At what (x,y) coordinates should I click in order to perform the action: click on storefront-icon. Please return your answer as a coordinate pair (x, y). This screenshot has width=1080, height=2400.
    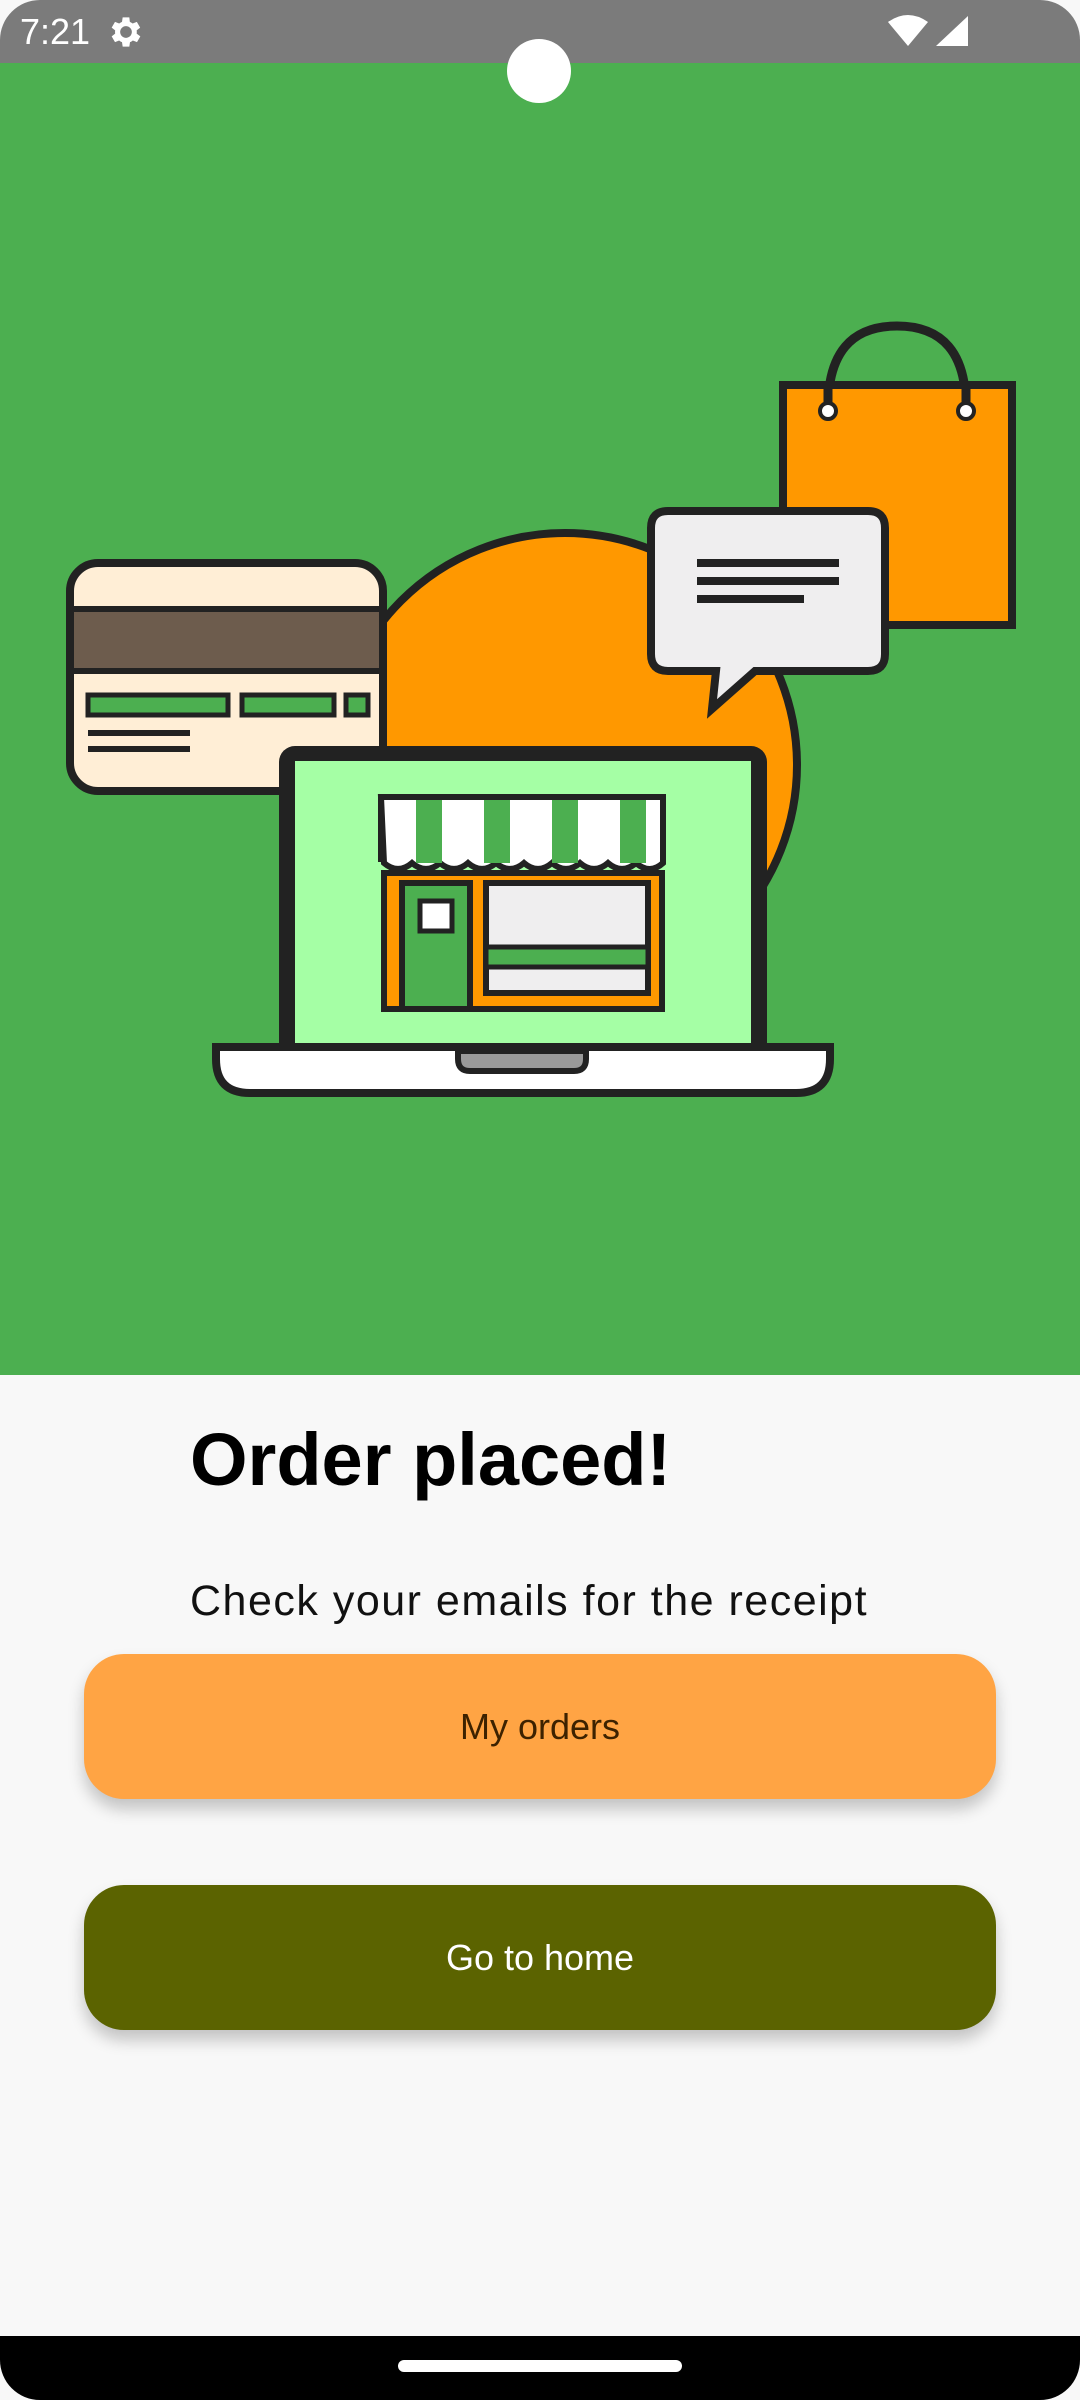
    Looking at the image, I should click on (521, 903).